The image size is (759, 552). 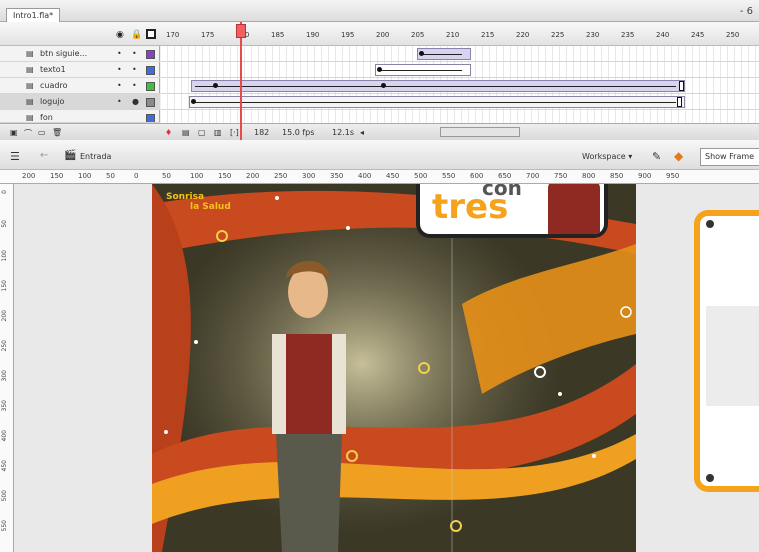 What do you see at coordinates (168, 132) in the screenshot?
I see `center-frame-icon: ♦` at bounding box center [168, 132].